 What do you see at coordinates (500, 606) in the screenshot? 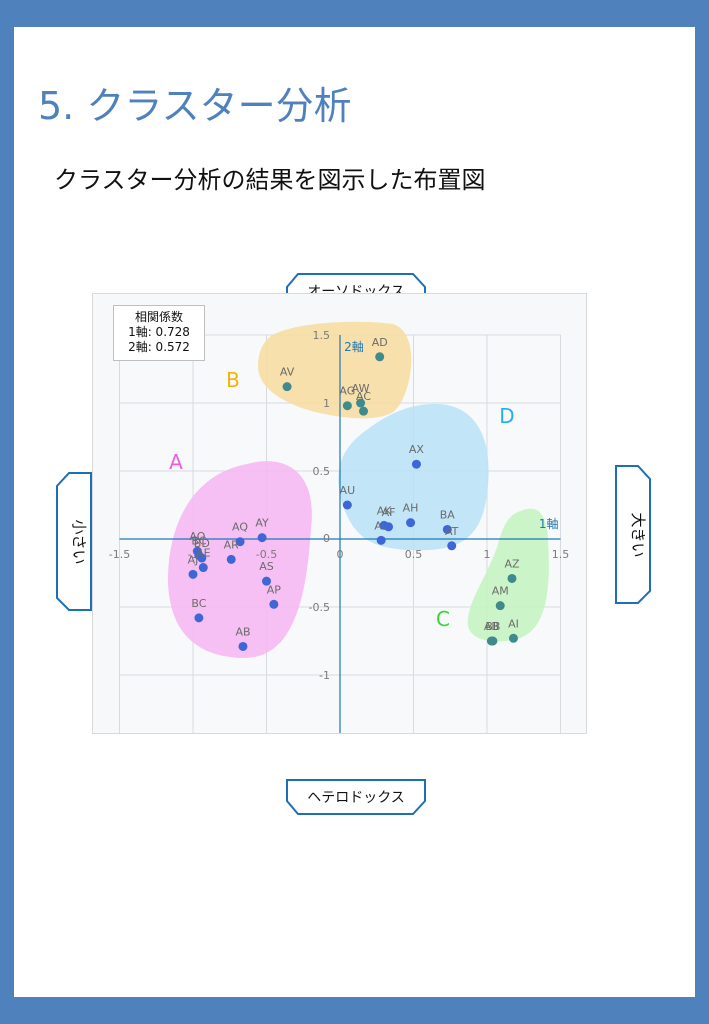
I see `data-point-am` at bounding box center [500, 606].